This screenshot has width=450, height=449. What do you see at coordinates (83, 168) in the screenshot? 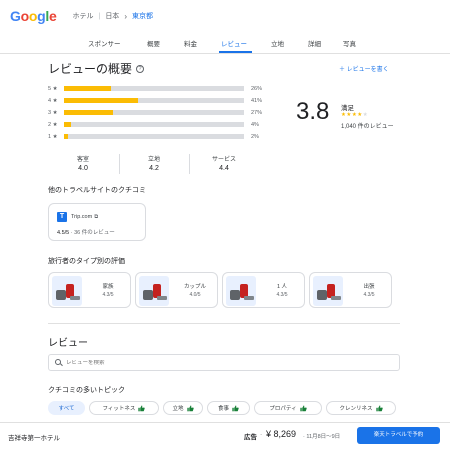
I see `subrating-value: 4.0` at bounding box center [83, 168].